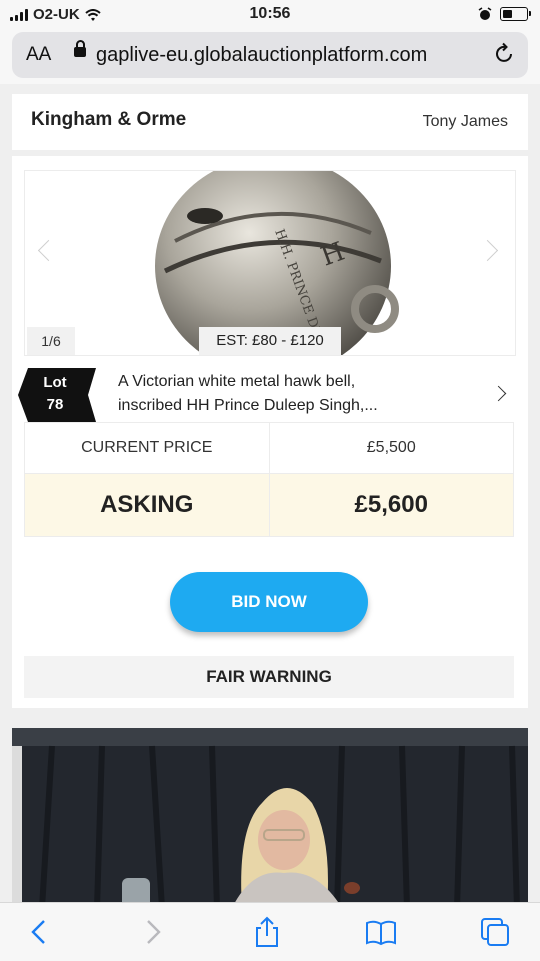  I want to click on current-price-label: CURRENT PRICE, so click(147, 447).